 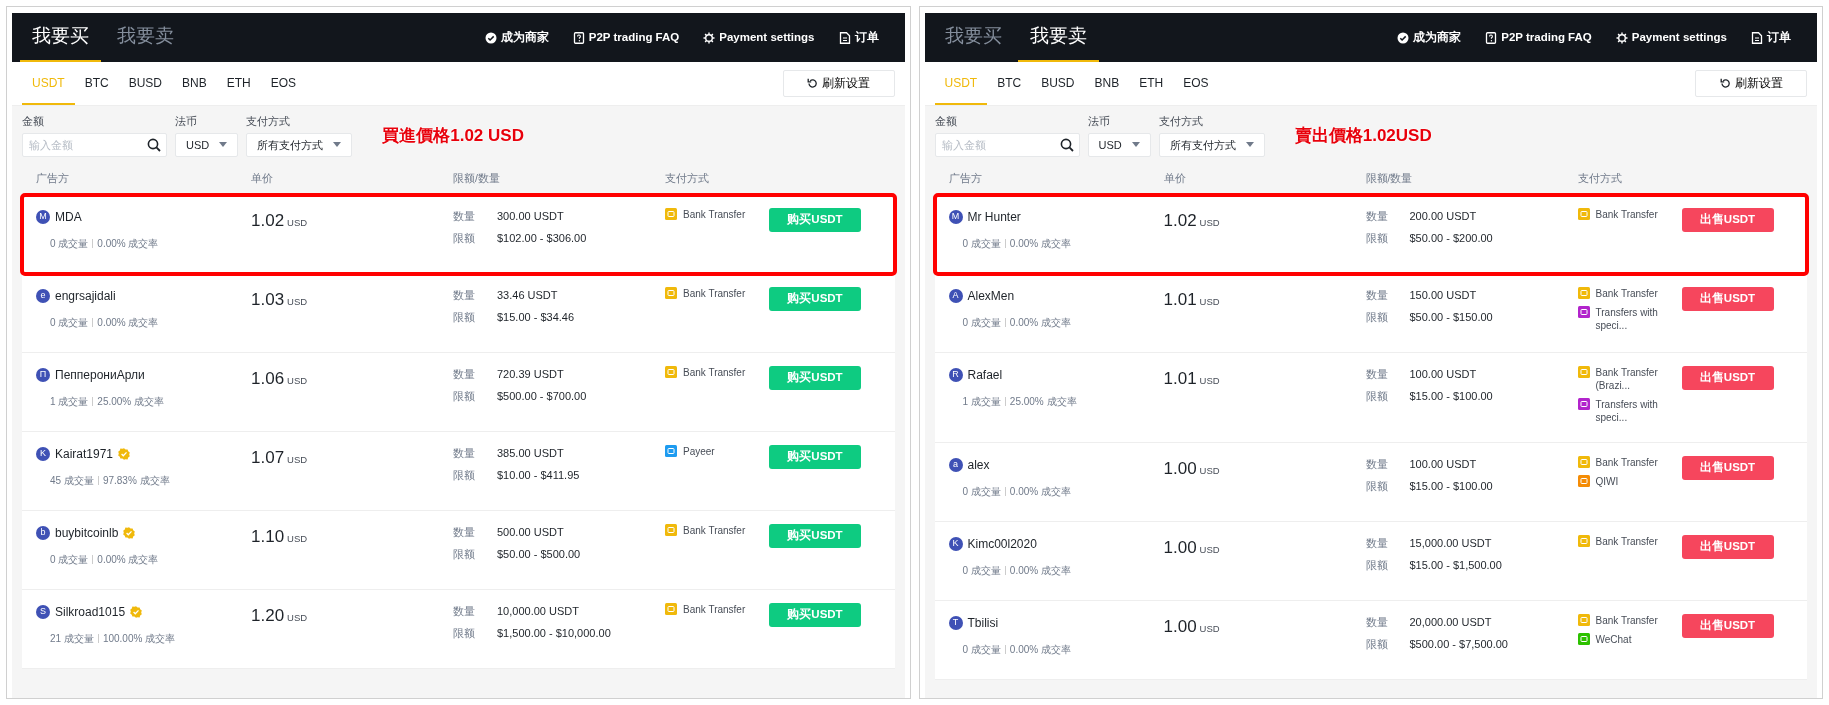 What do you see at coordinates (43, 295) in the screenshot?
I see `avatar: e` at bounding box center [43, 295].